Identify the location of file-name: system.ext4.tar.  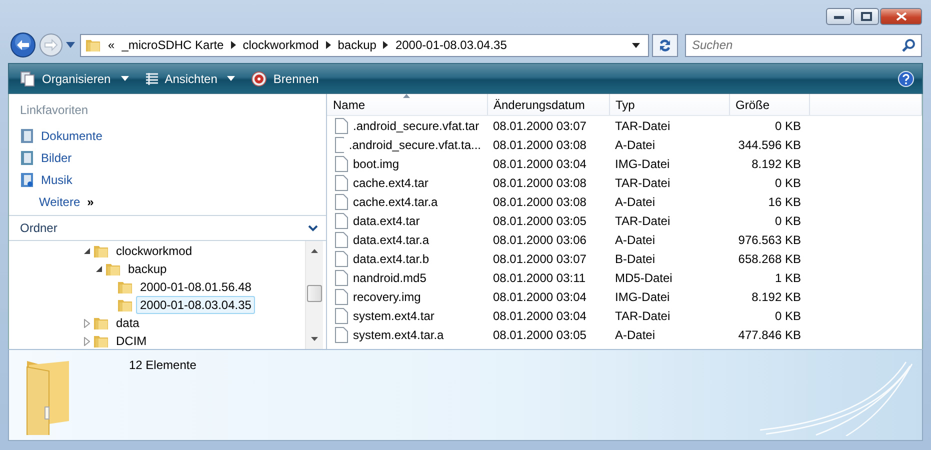
(393, 315).